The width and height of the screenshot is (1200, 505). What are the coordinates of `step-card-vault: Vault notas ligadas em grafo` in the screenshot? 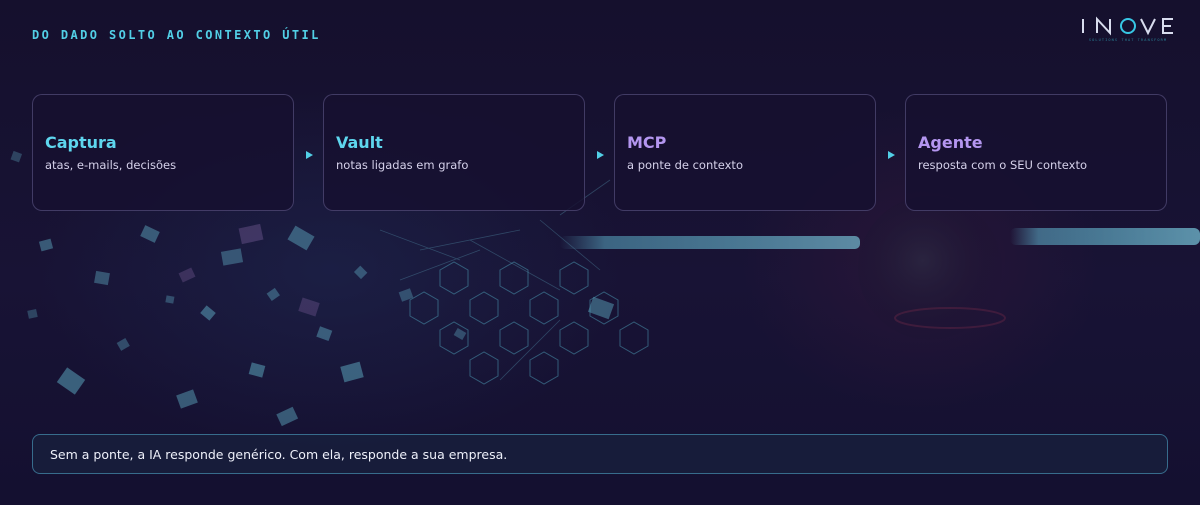 It's located at (454, 152).